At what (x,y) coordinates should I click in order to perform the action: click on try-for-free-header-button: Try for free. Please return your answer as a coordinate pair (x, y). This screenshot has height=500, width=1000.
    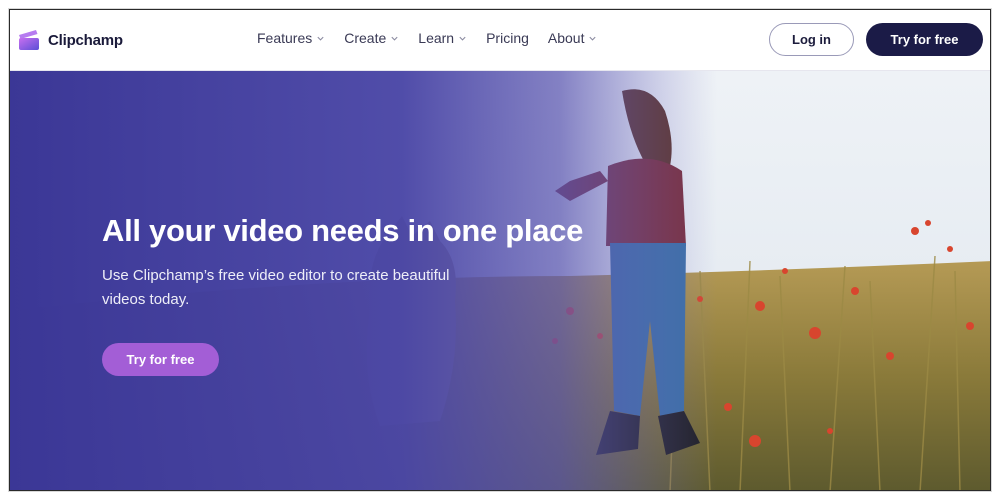
    Looking at the image, I should click on (924, 39).